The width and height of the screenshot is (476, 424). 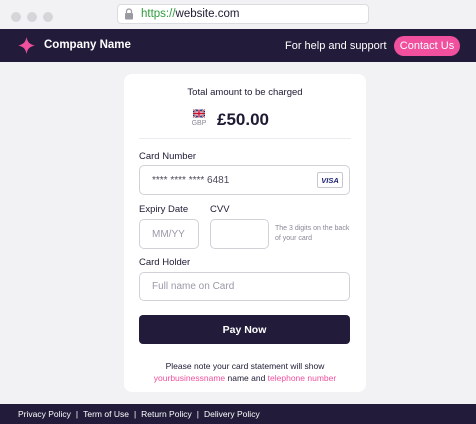 What do you see at coordinates (32, 17) in the screenshot?
I see `window-minimize-dot` at bounding box center [32, 17].